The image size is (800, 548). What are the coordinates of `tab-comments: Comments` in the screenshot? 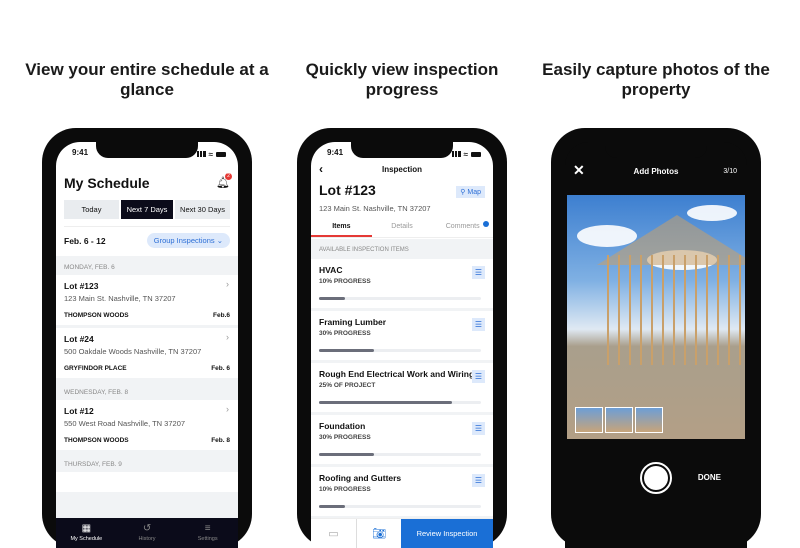 It's located at (462, 227).